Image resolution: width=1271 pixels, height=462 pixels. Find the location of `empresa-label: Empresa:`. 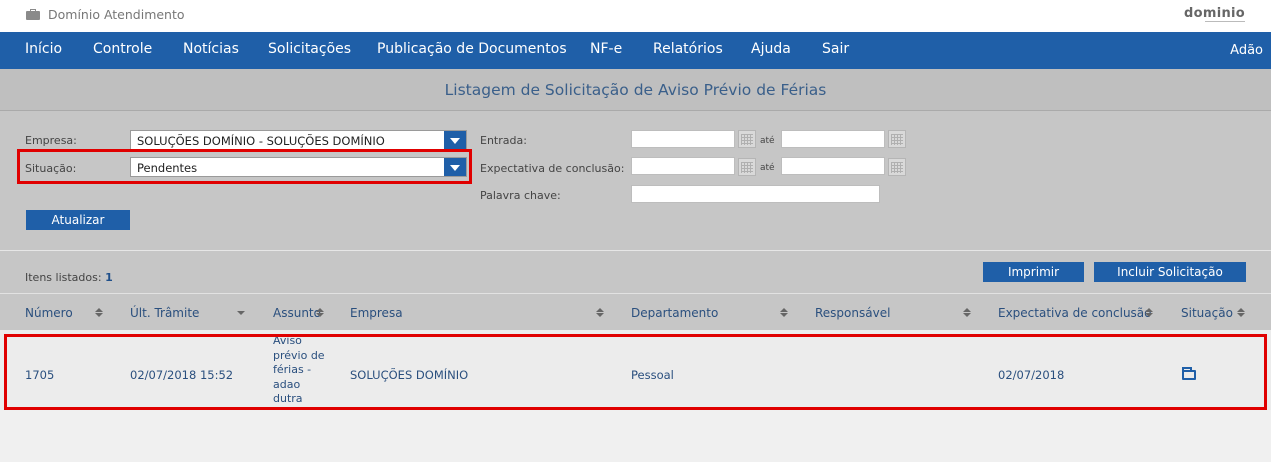

empresa-label: Empresa: is located at coordinates (51, 140).